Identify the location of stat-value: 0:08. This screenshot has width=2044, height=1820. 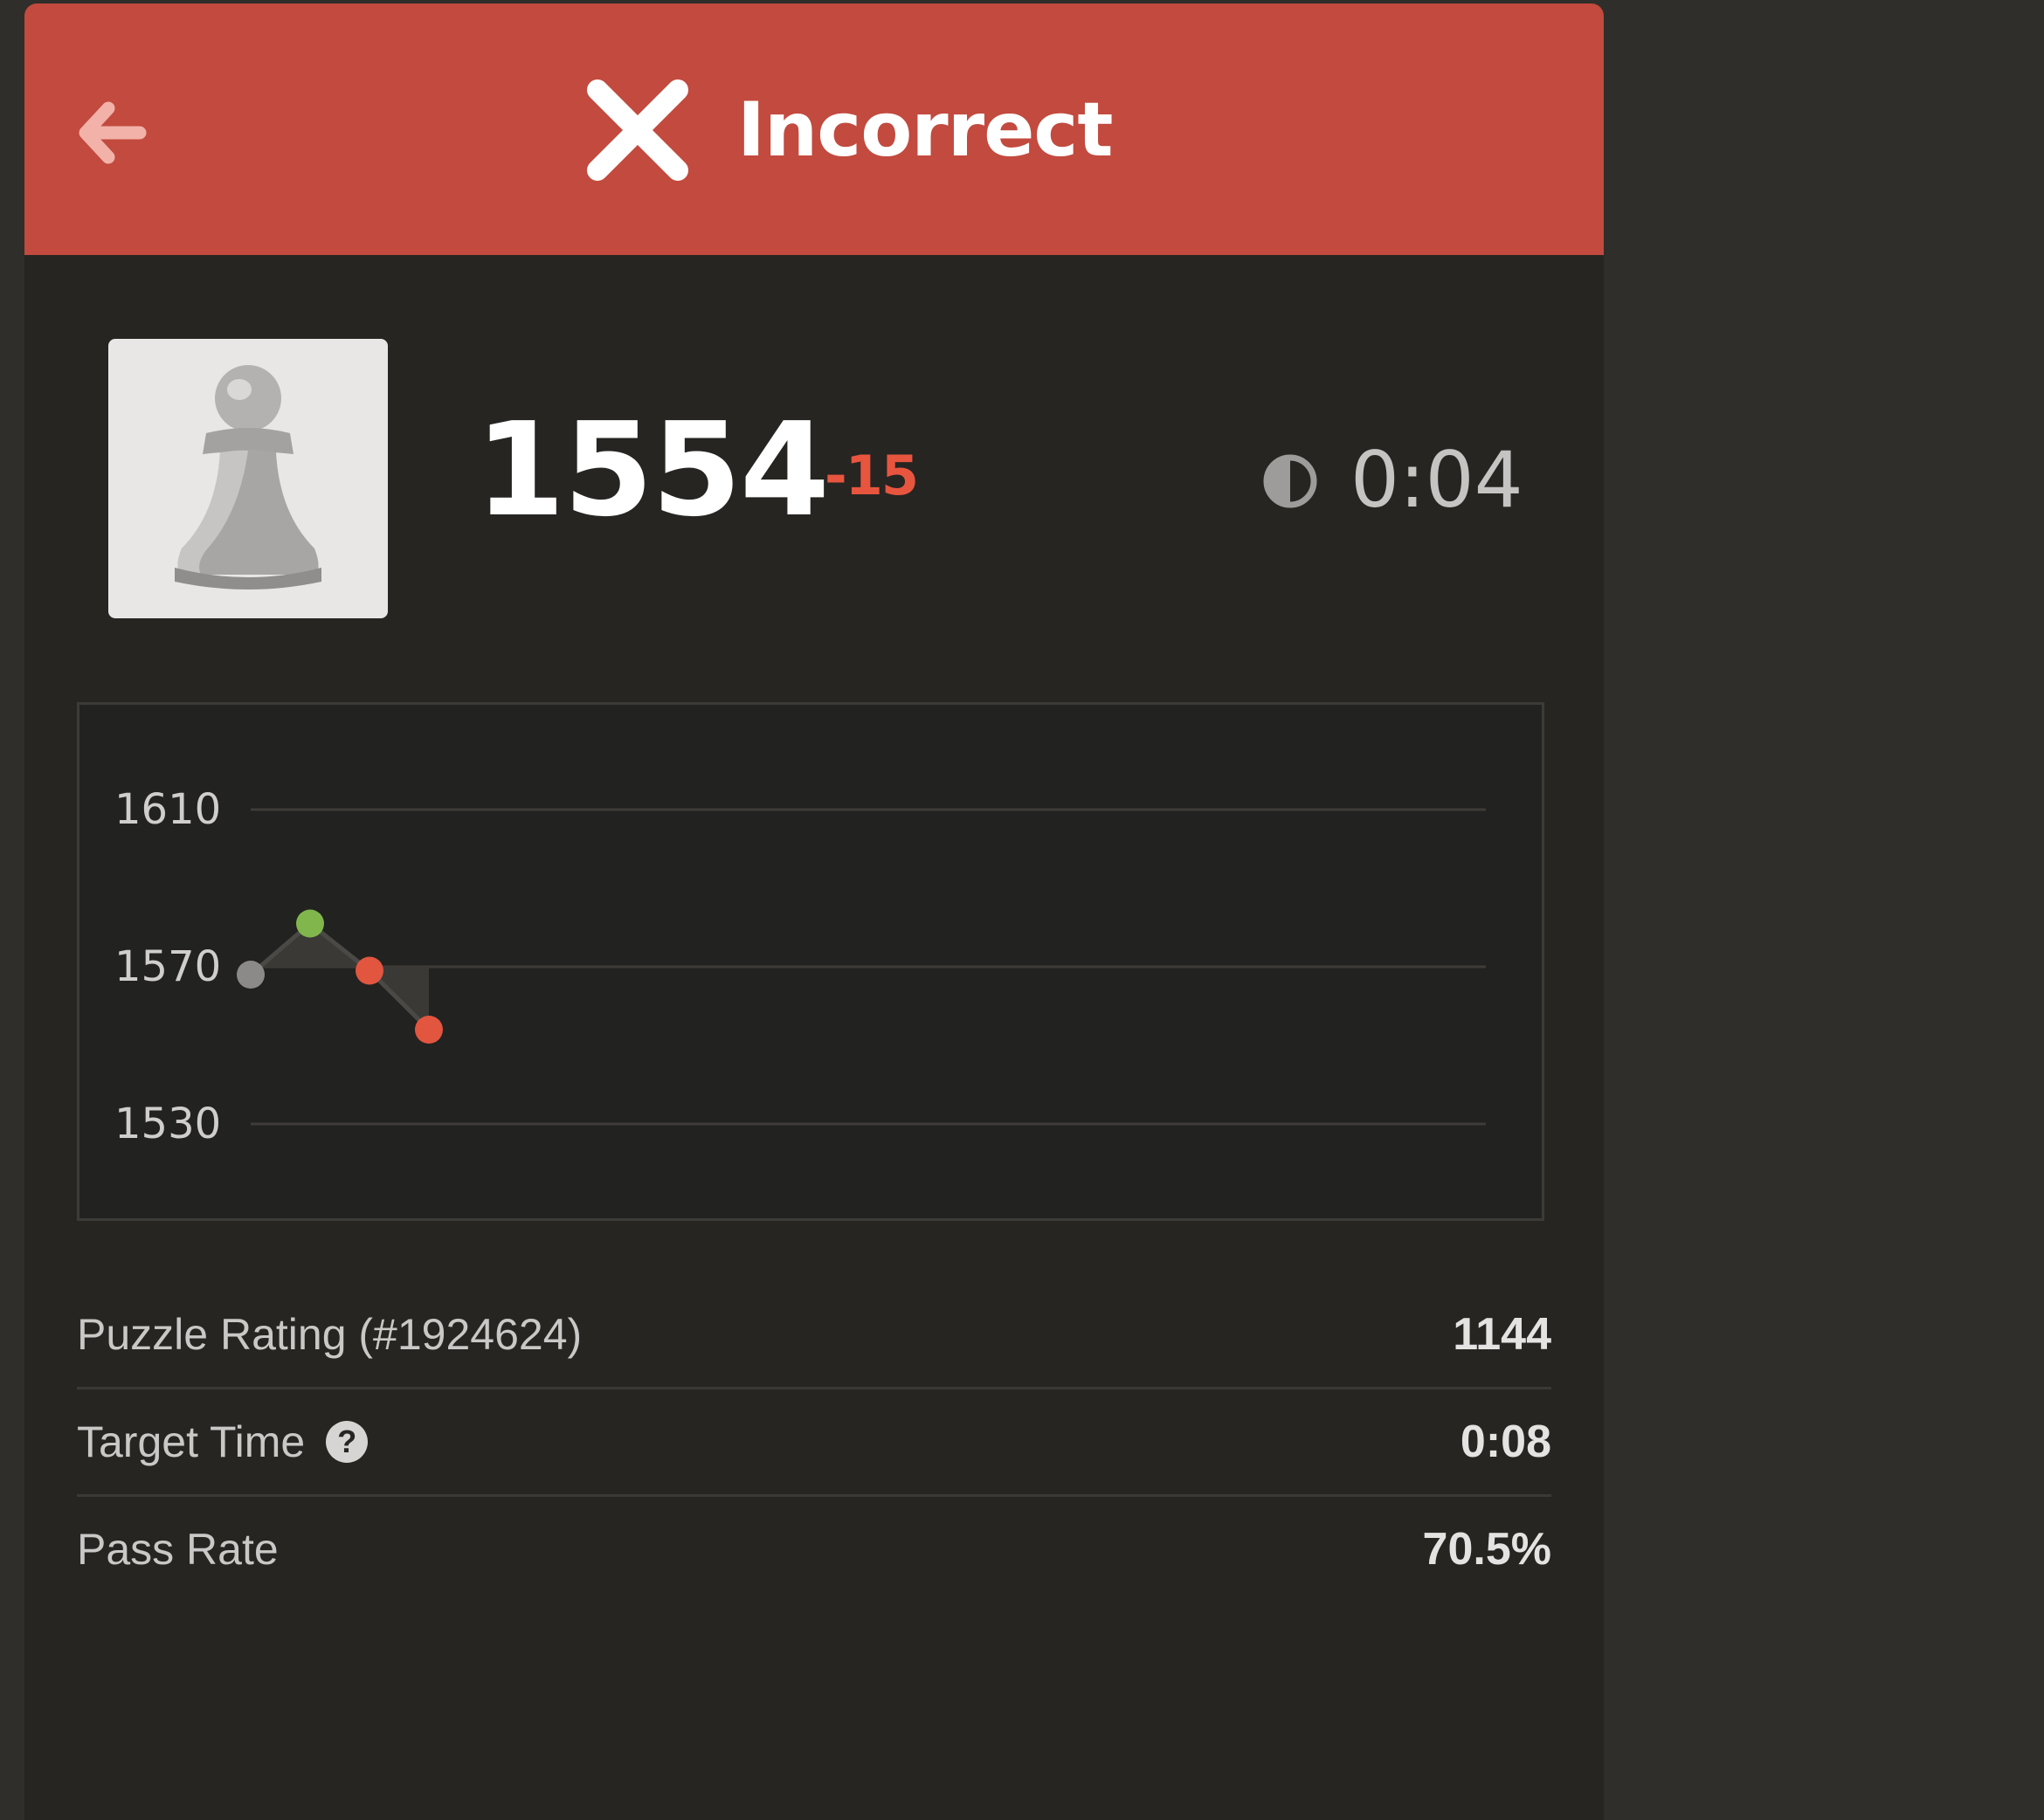
(1506, 1442).